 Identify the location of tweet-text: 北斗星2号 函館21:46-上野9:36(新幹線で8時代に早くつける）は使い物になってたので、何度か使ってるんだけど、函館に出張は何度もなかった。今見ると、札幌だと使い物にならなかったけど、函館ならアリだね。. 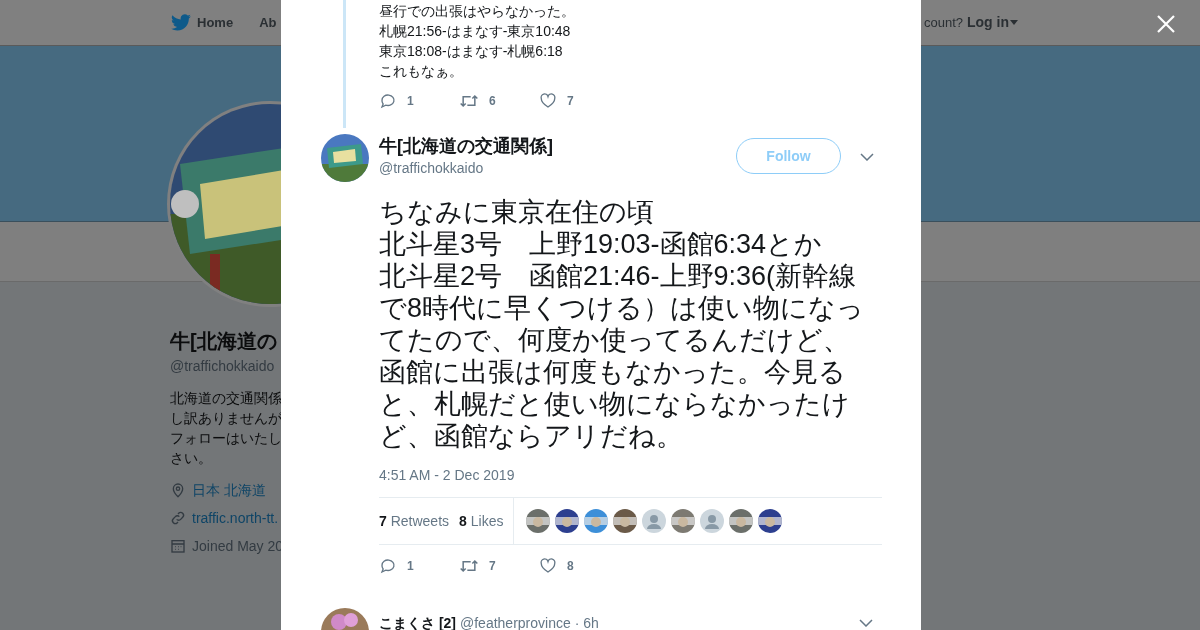
(622, 356).